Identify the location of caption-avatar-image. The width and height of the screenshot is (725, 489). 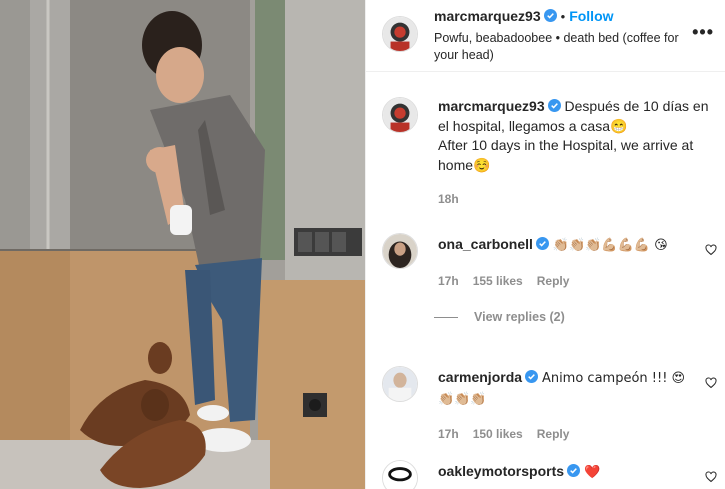
(400, 115).